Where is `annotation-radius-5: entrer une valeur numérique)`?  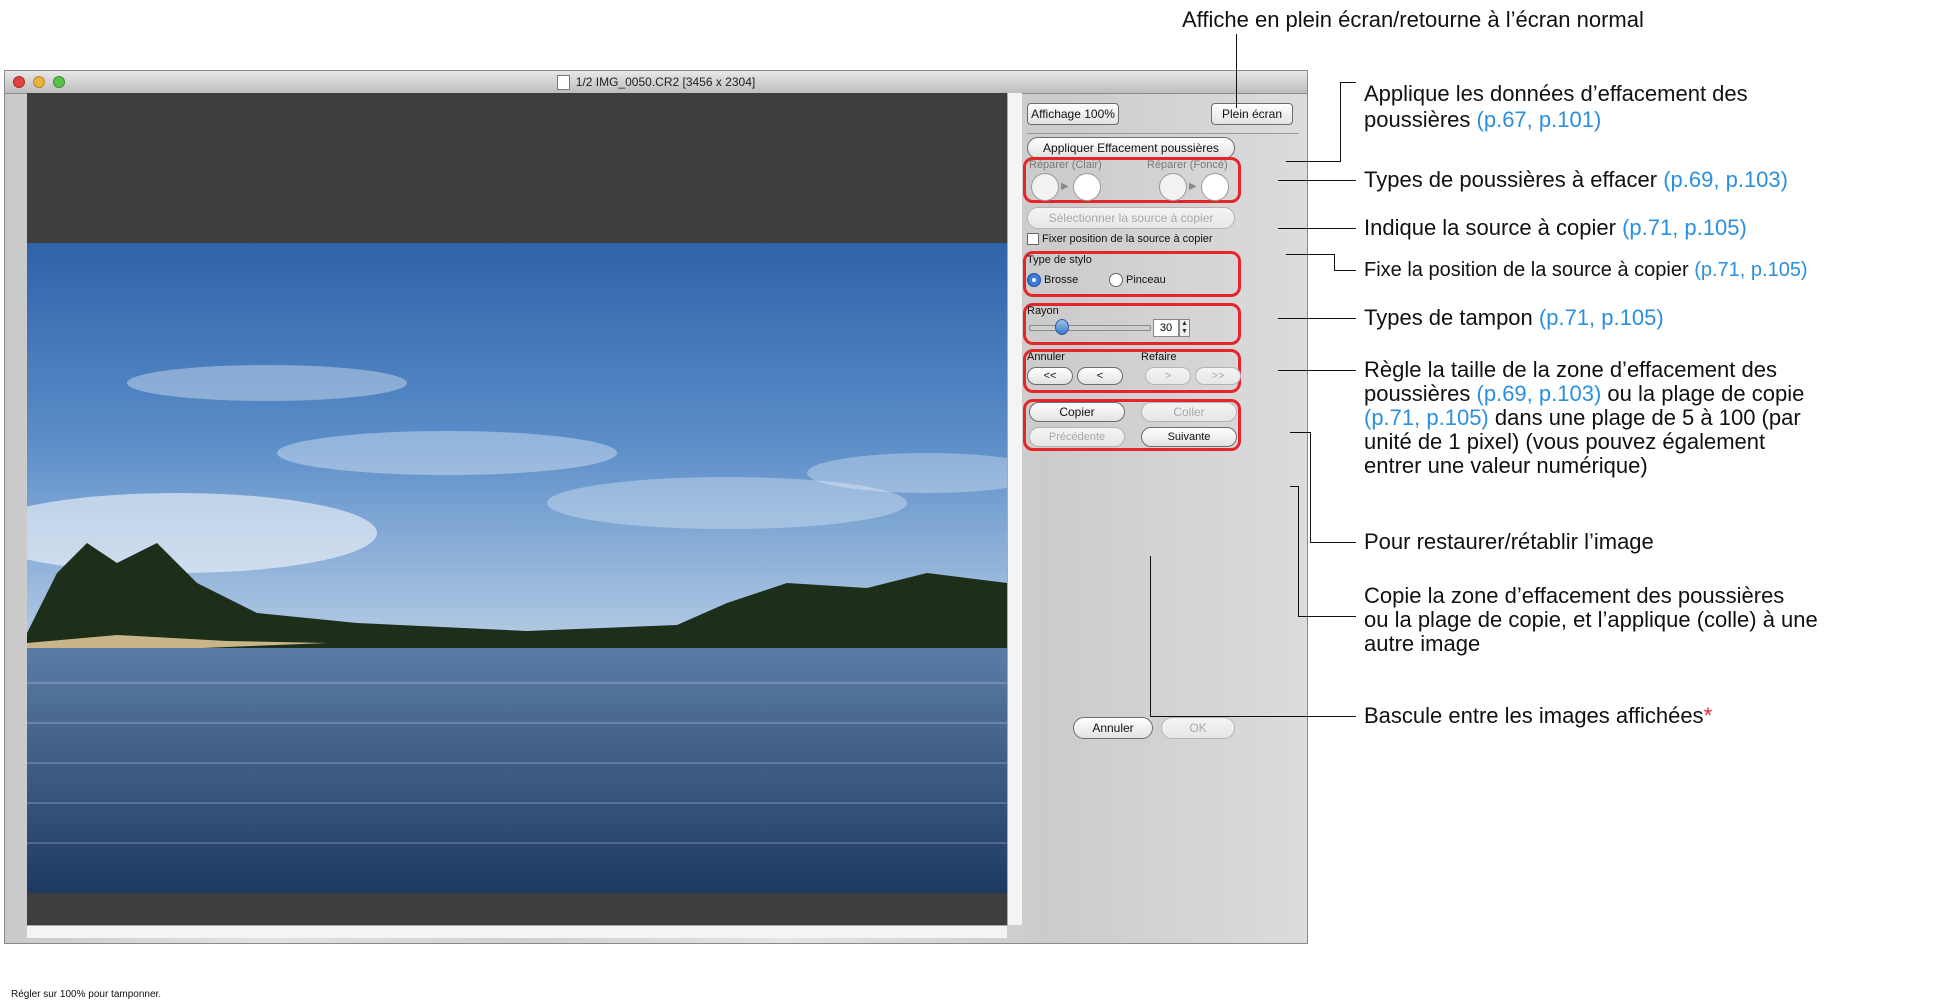 annotation-radius-5: entrer une valeur numérique) is located at coordinates (1506, 465).